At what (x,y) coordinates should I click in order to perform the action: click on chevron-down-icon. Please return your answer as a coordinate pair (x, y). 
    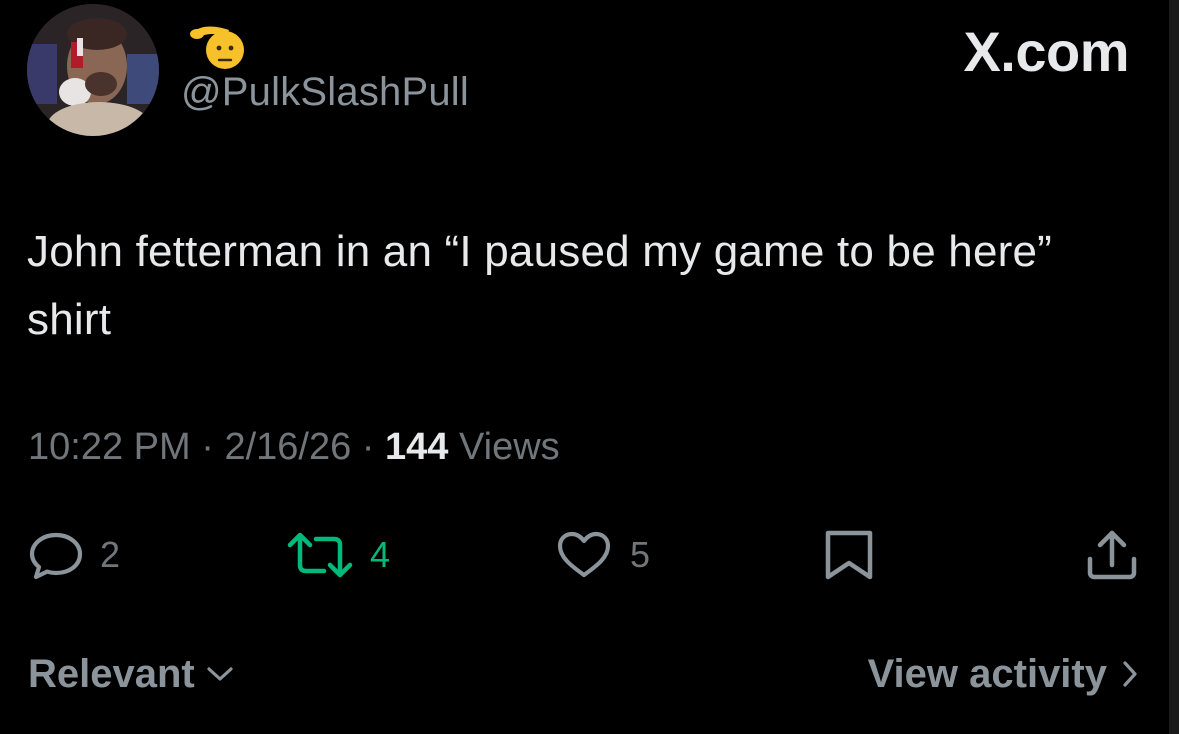
    Looking at the image, I should click on (220, 674).